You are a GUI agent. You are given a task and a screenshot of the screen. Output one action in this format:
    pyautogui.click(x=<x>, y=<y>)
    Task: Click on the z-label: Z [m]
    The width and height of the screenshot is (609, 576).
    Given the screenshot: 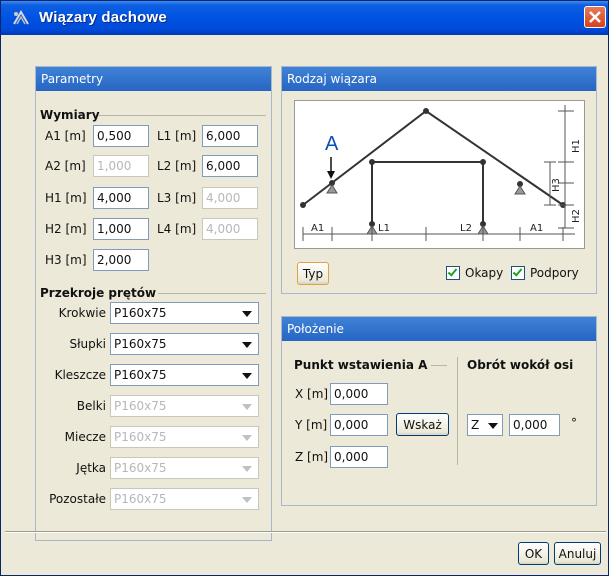 What is the action you would take?
    pyautogui.click(x=312, y=457)
    